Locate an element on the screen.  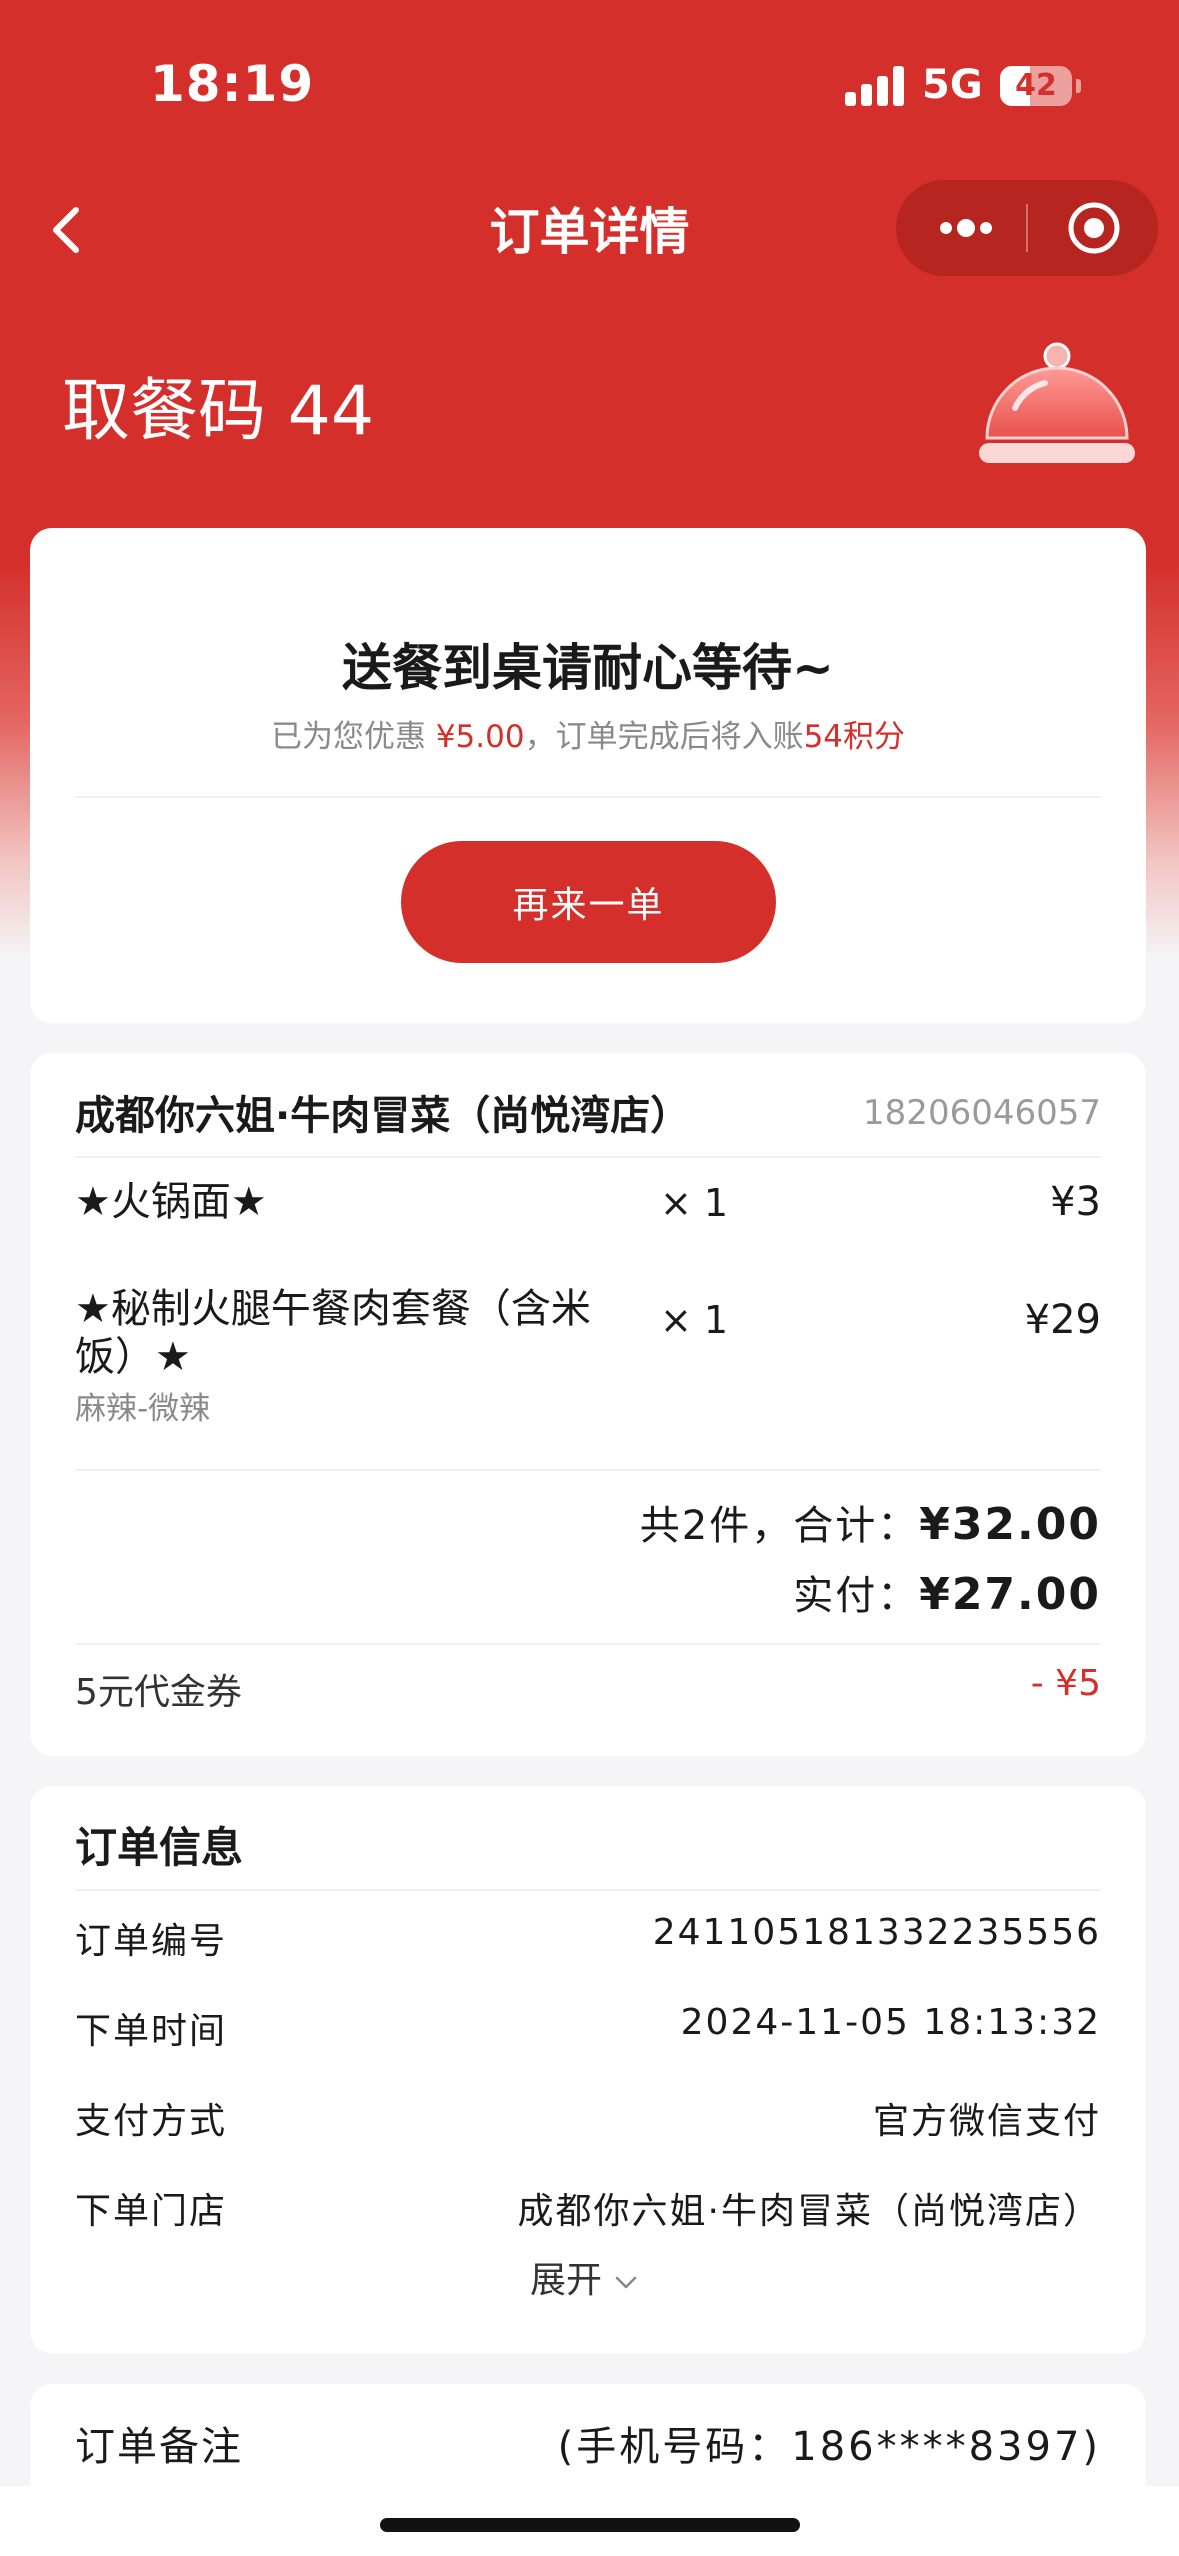
miniprogram-close-icon is located at coordinates (1094, 228).